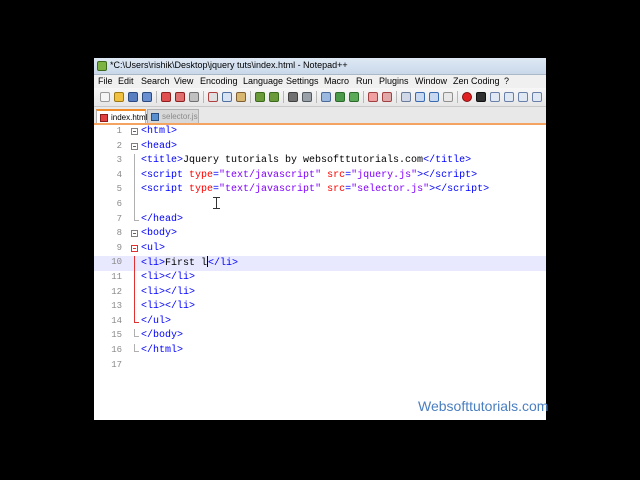  What do you see at coordinates (155, 117) in the screenshot?
I see `saved-file-icon` at bounding box center [155, 117].